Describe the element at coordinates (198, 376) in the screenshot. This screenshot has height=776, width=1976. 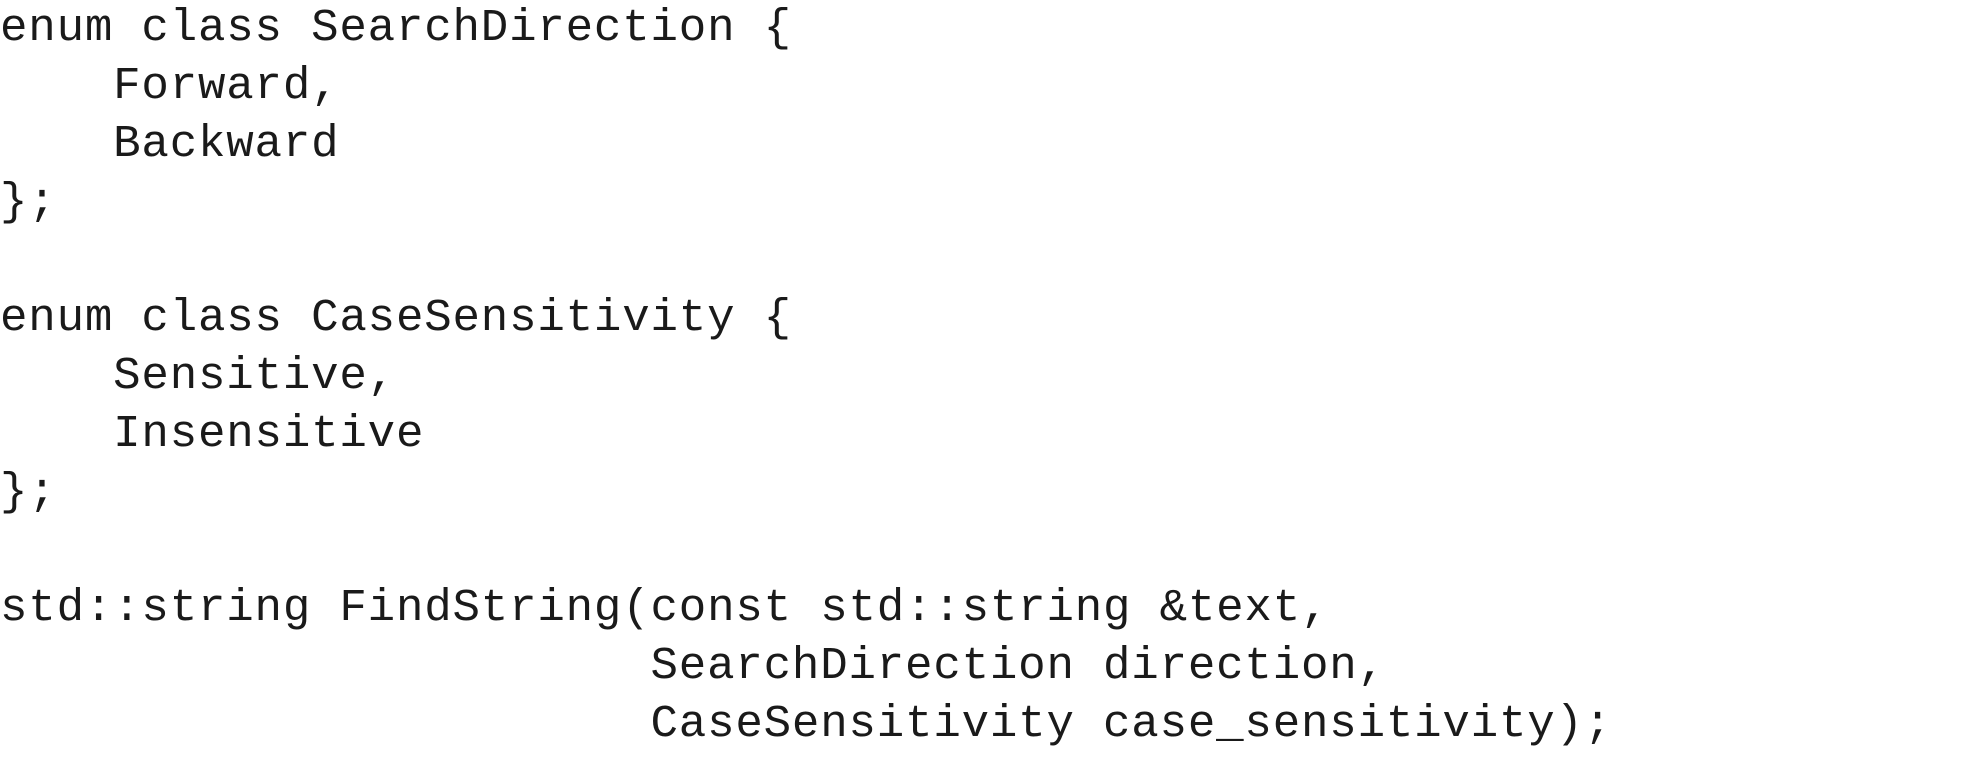
I see `code-line-sensitive: Sensitive,` at that location.